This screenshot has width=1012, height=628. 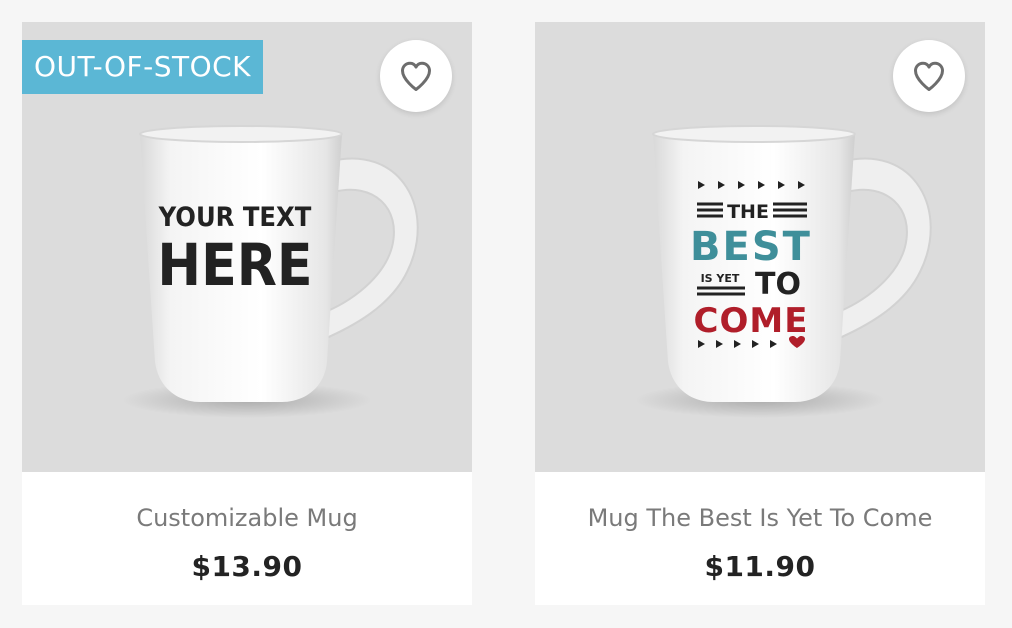 I want to click on product-title: Customizable Mug, so click(x=247, y=518).